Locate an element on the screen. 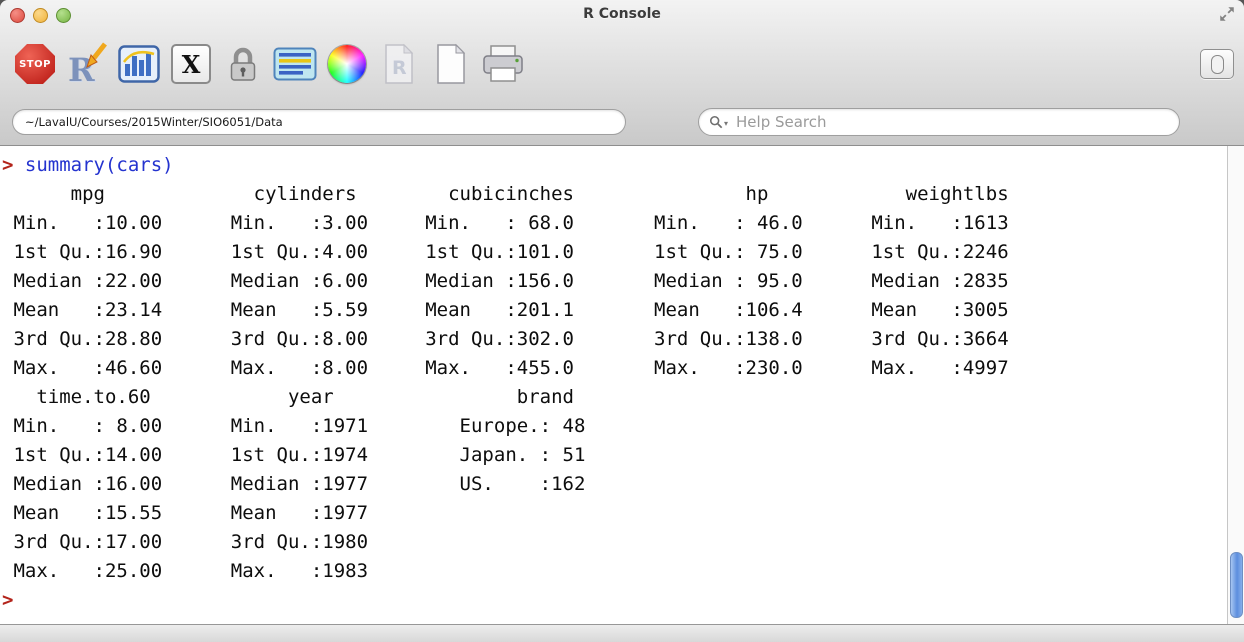 The width and height of the screenshot is (1244, 642). r-drag-drop-icon: R is located at coordinates (87, 65).